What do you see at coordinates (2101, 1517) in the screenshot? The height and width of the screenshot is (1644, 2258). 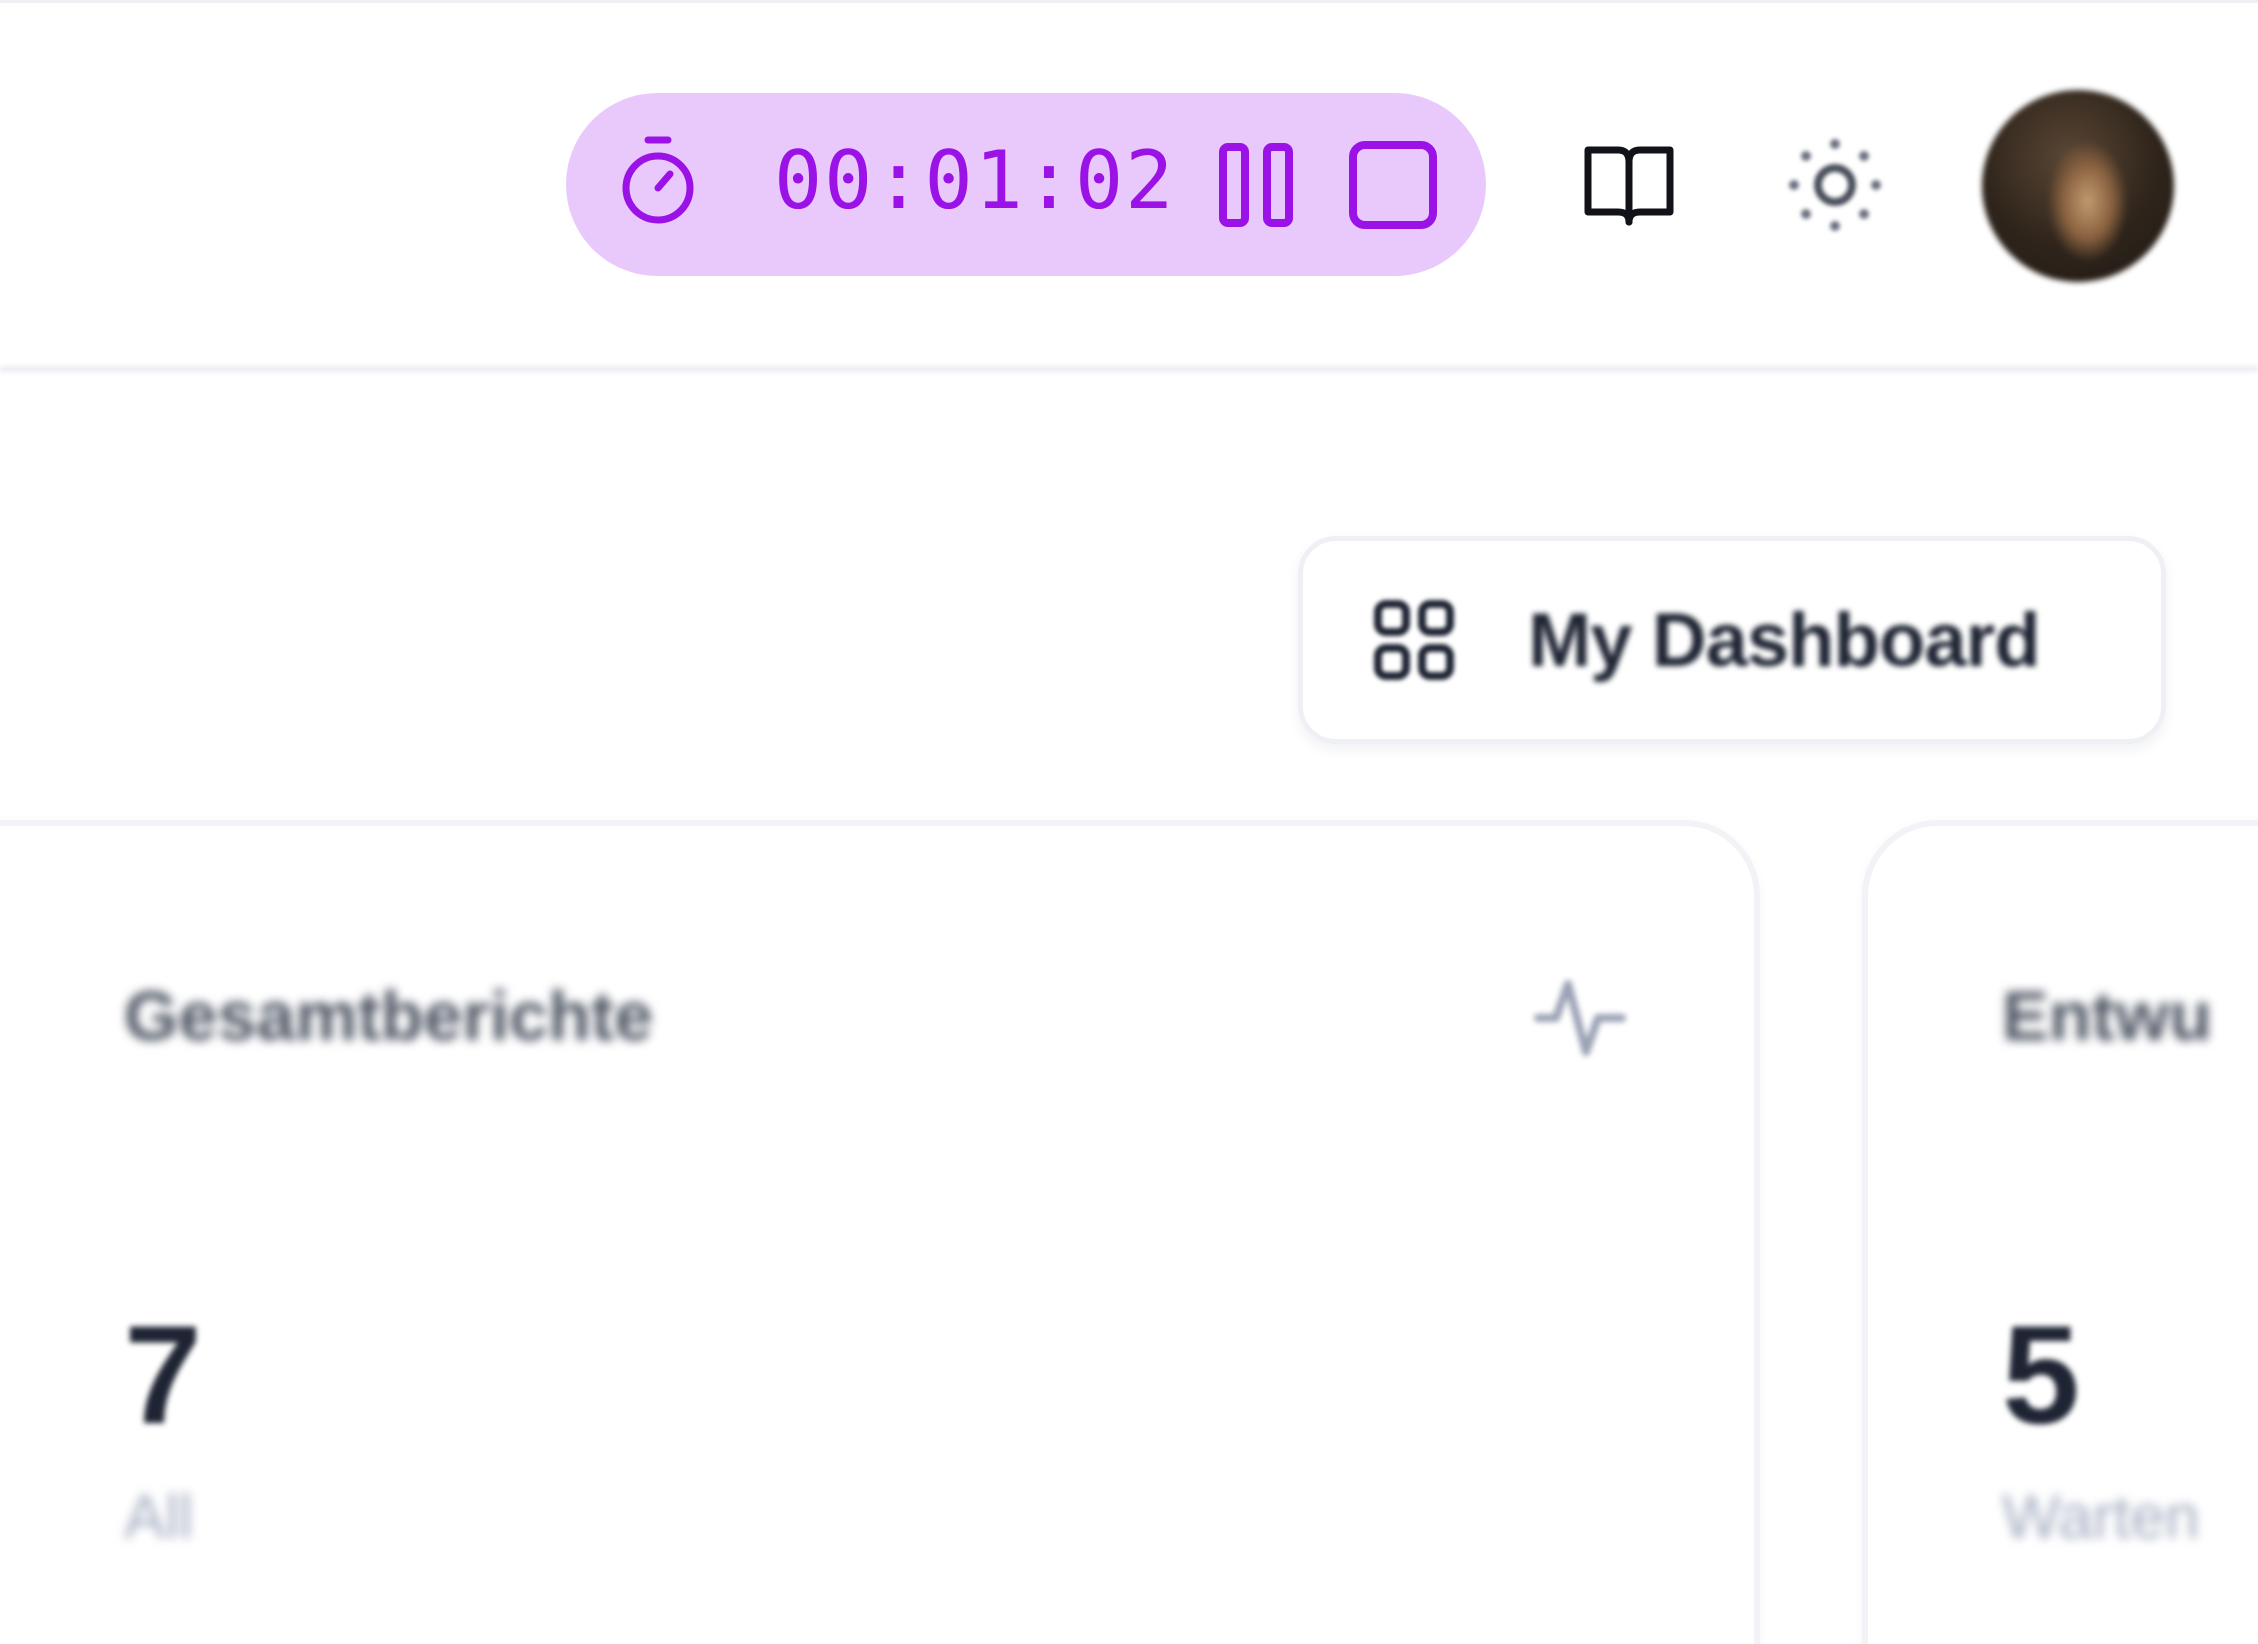 I see `card-subtitle: Warten` at bounding box center [2101, 1517].